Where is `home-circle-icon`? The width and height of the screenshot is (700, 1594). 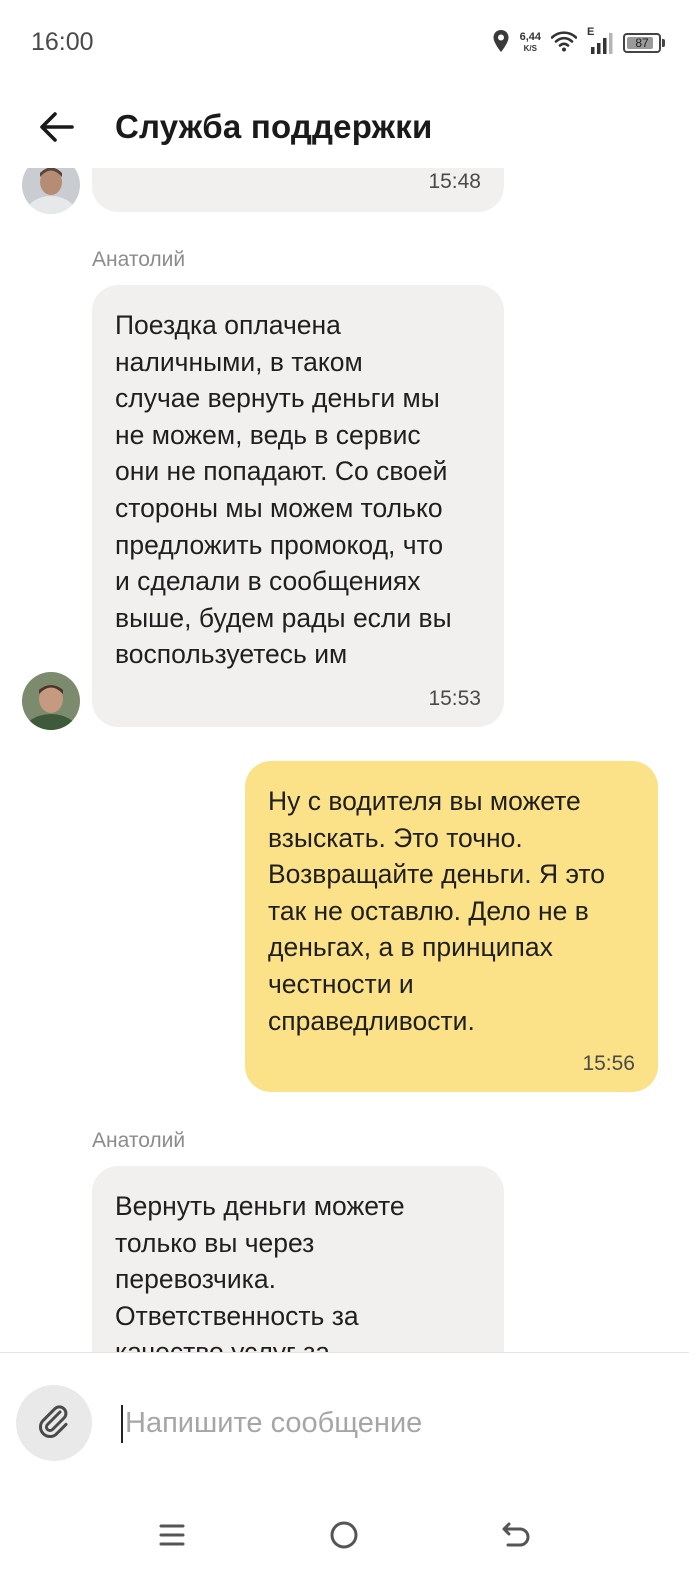 home-circle-icon is located at coordinates (344, 1537).